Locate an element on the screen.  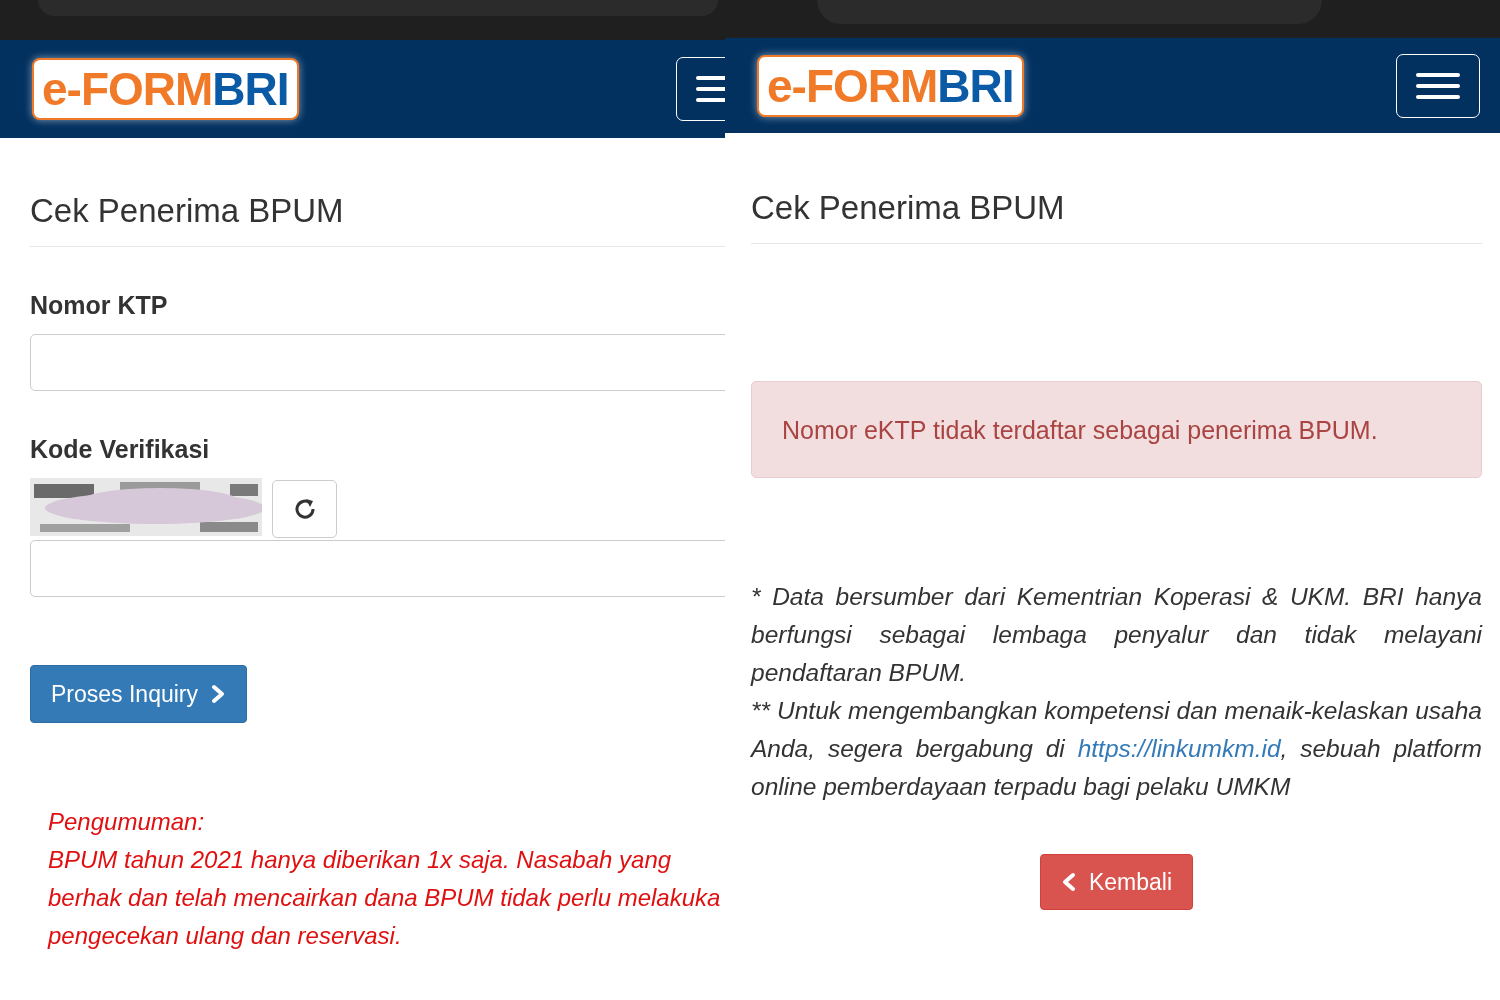
announcement-text: Pengumuman: is located at coordinates (126, 822).